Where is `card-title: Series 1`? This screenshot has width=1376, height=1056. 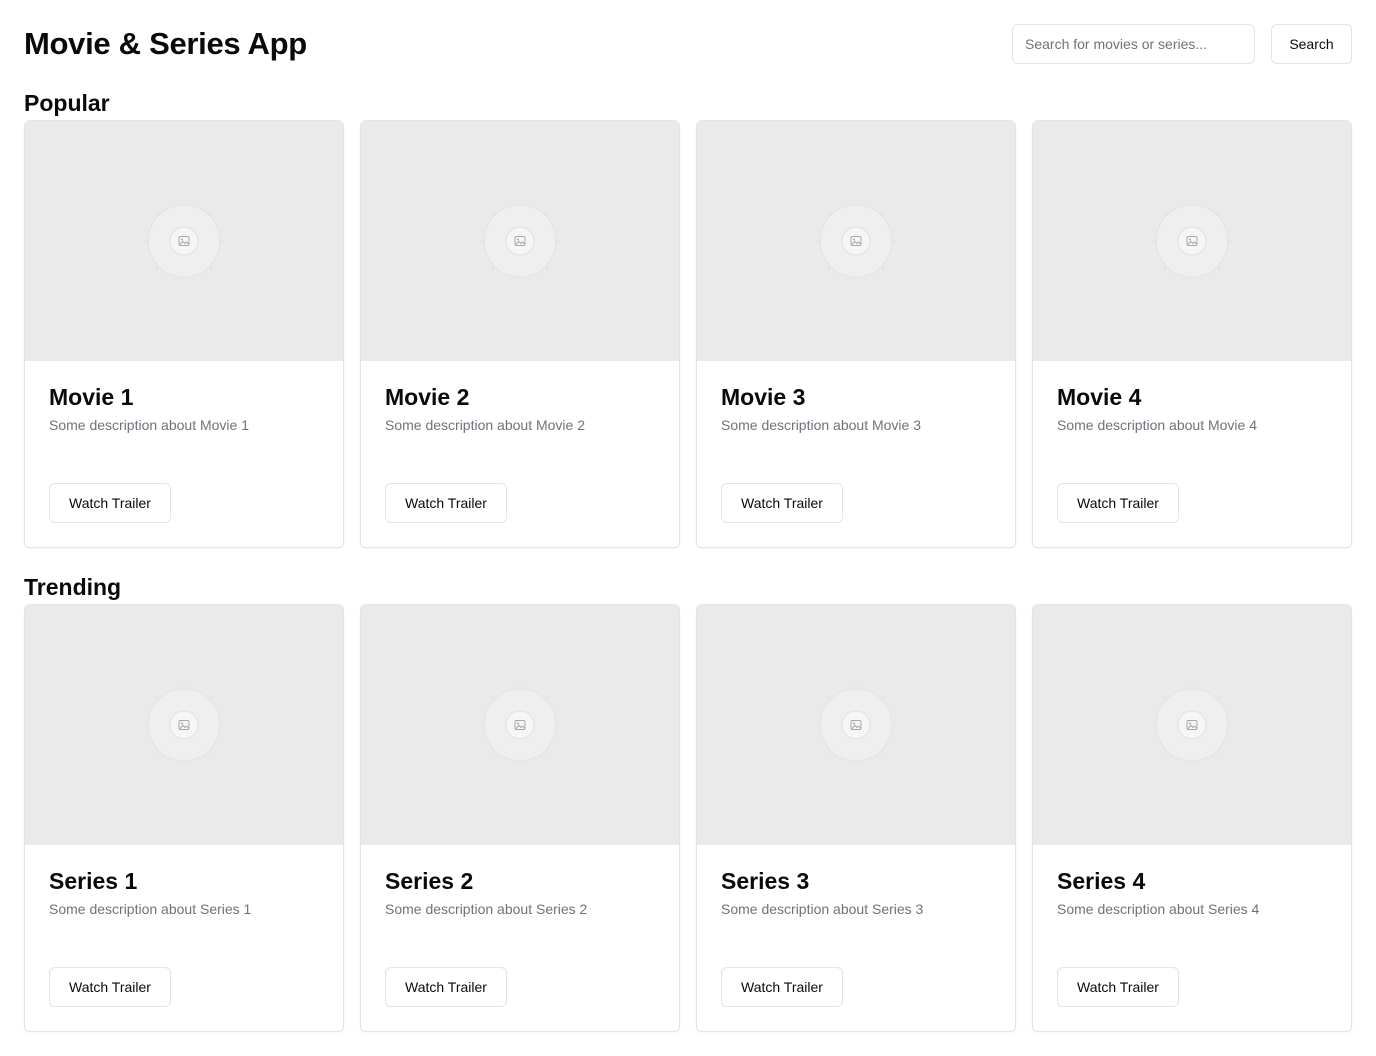
card-title: Series 1 is located at coordinates (93, 881).